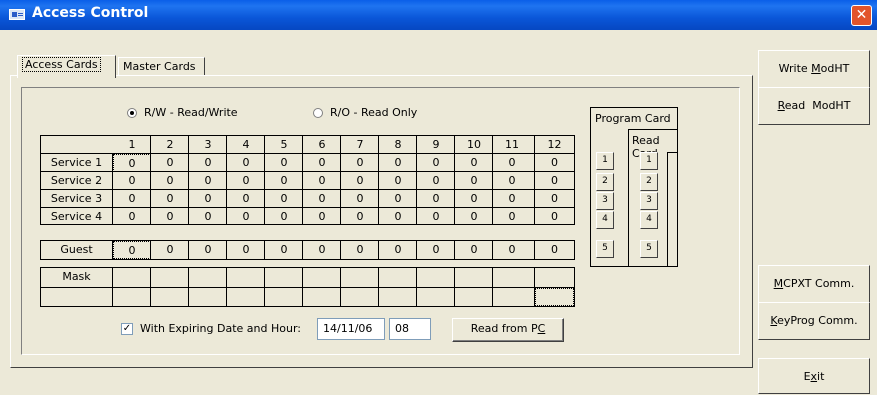 This screenshot has width=877, height=395. What do you see at coordinates (814, 321) in the screenshot?
I see `keyprog-comm-button: KeyProg Comm.` at bounding box center [814, 321].